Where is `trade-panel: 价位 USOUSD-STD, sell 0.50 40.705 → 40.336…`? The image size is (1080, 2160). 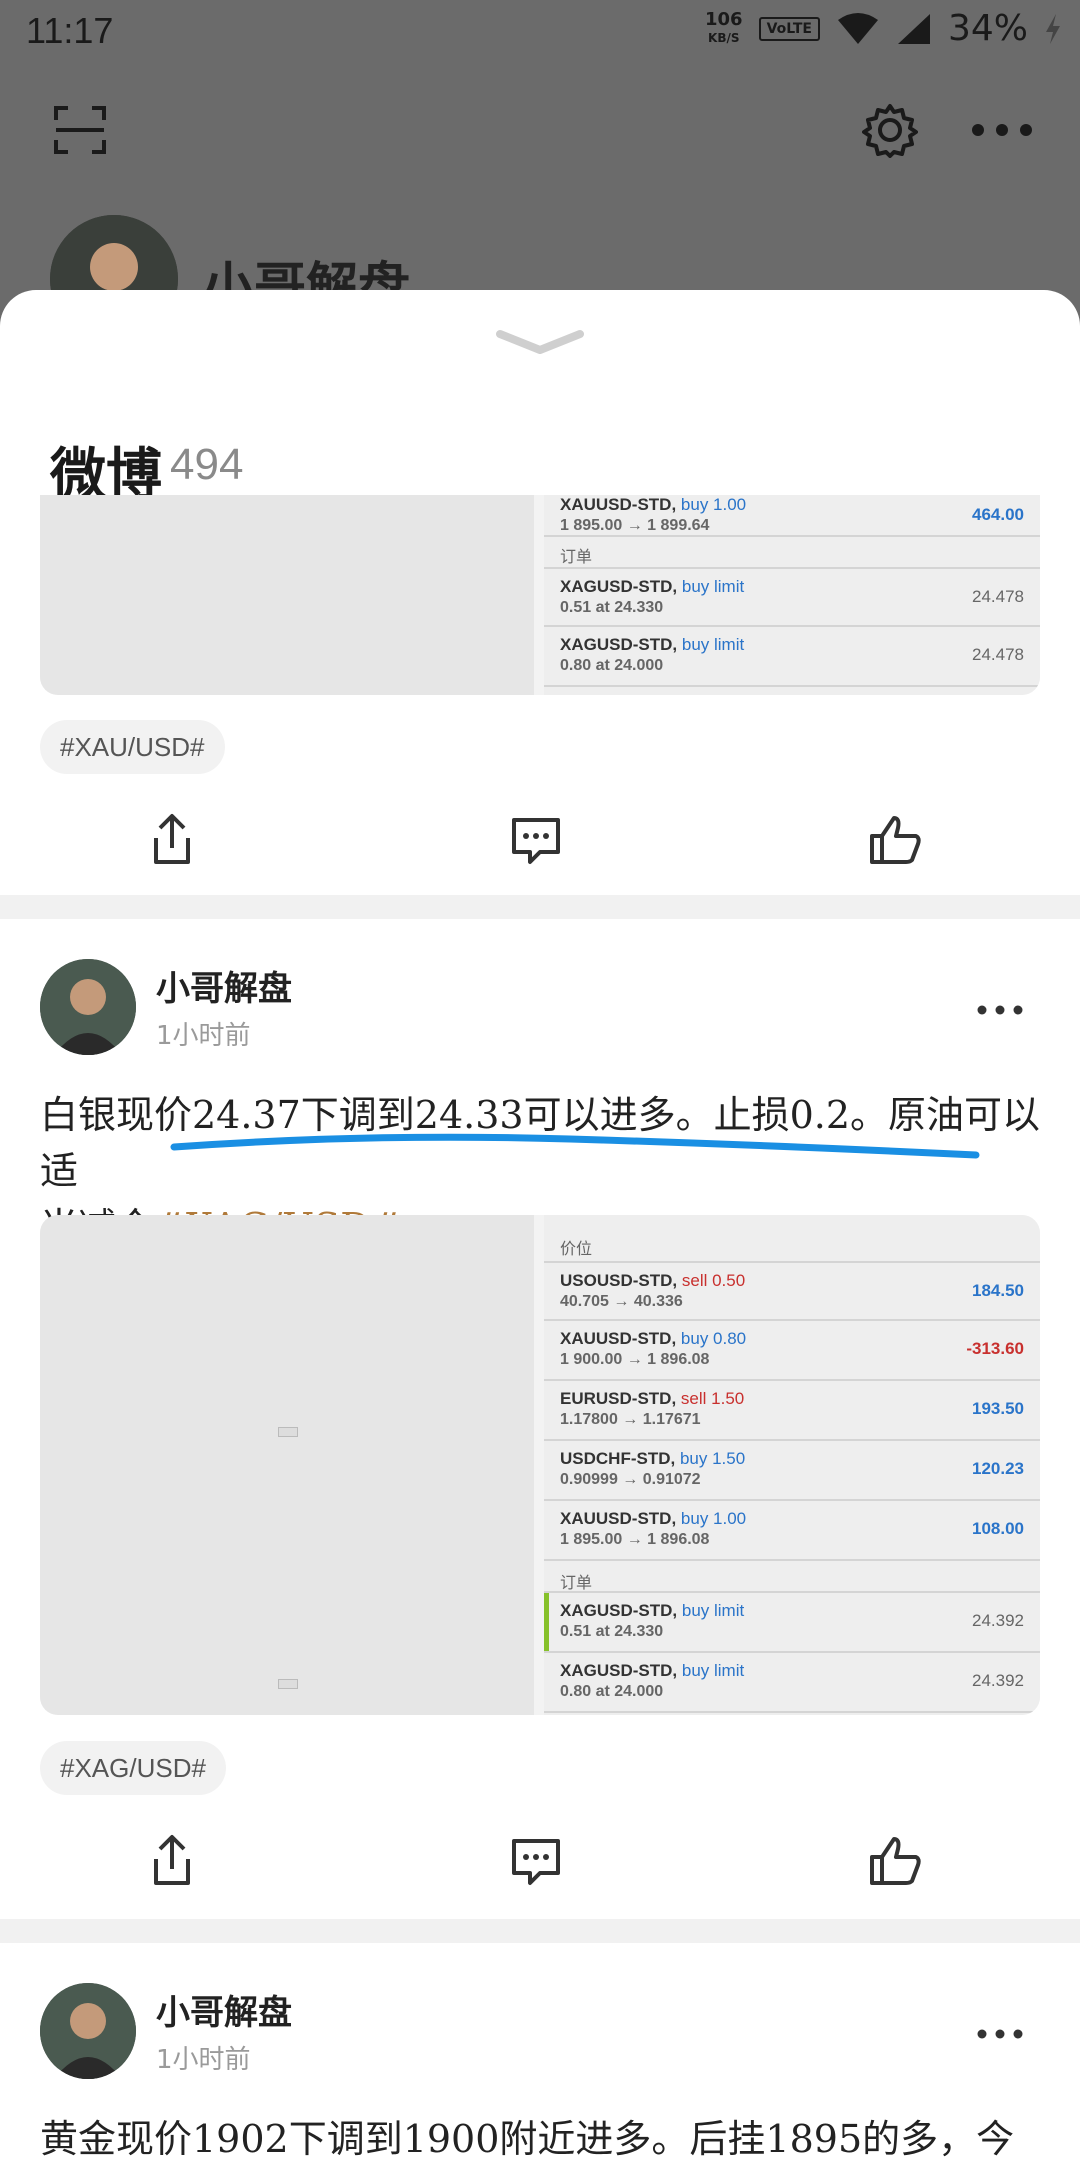
trade-panel: 价位 USOUSD-STD, sell 0.50 40.705 → 40.336… is located at coordinates (792, 1465).